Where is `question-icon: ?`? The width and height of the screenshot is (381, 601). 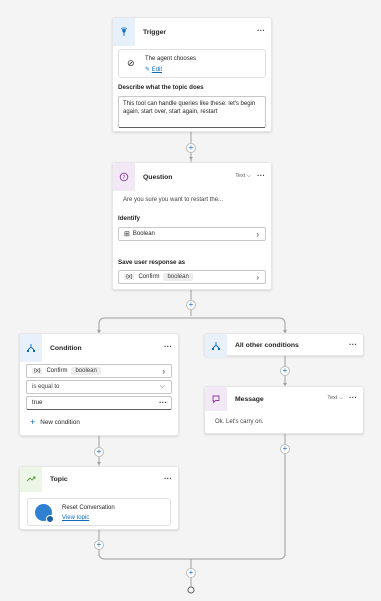 question-icon: ? is located at coordinates (124, 177).